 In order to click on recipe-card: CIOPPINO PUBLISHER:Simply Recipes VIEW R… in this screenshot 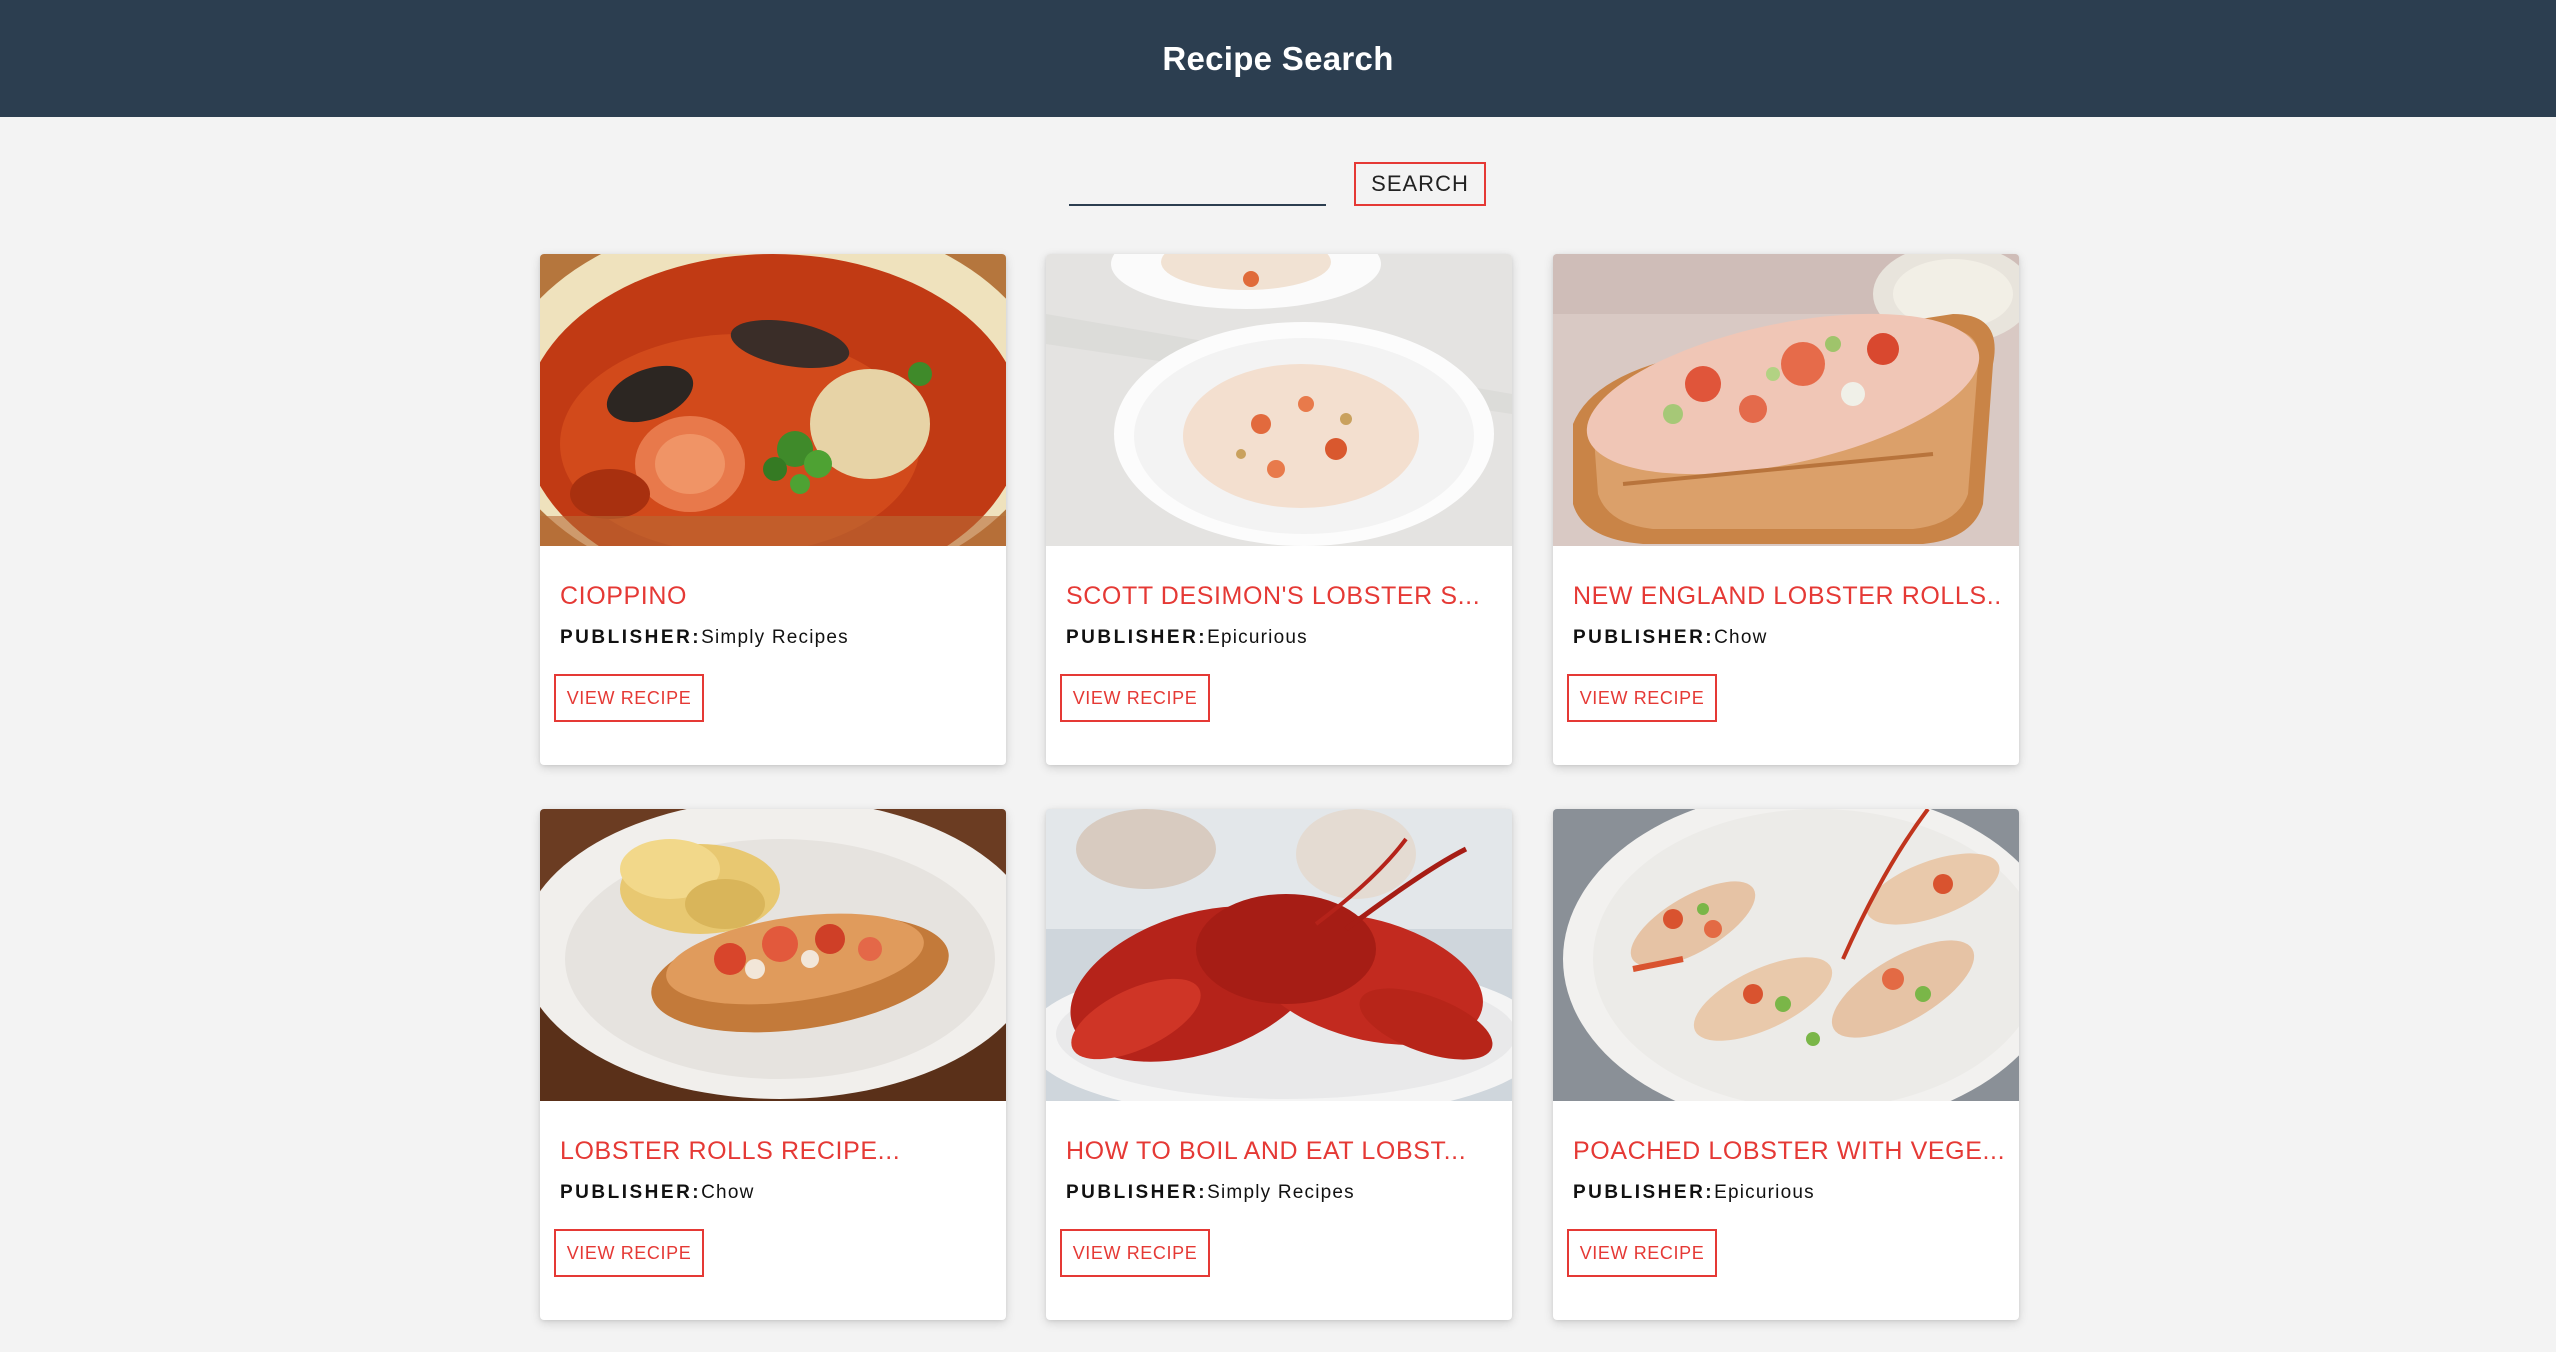, I will do `click(773, 509)`.